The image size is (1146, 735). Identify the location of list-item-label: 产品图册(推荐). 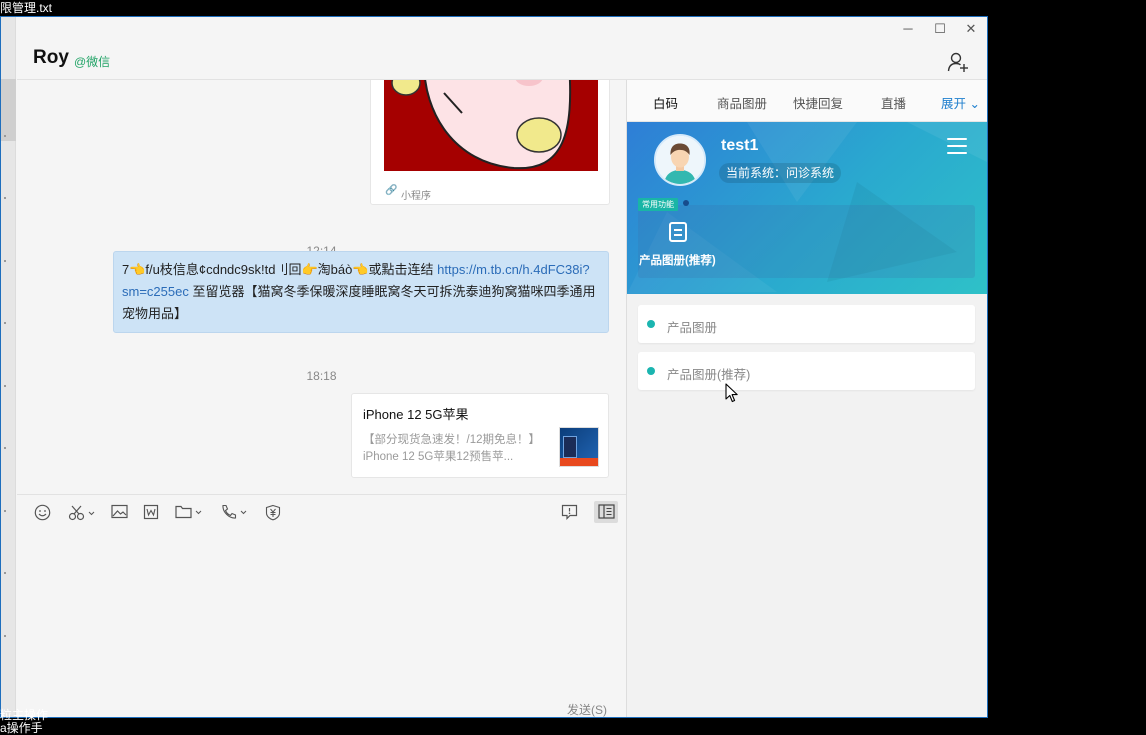
(709, 375).